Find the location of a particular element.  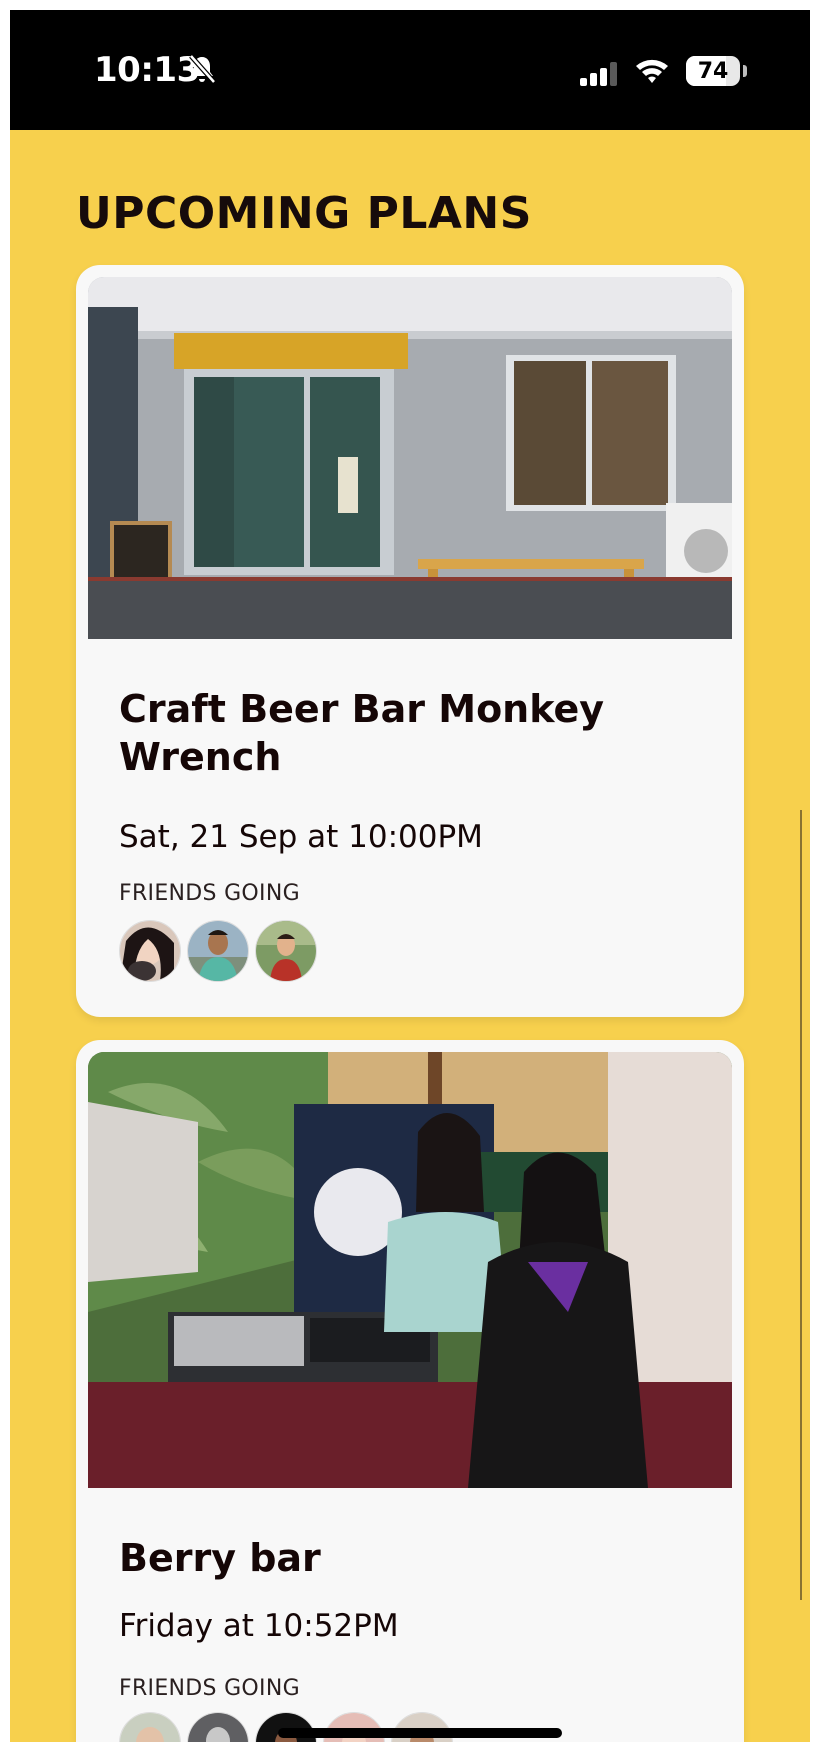

plan-title: Craft Beer Bar Monkey Wrench is located at coordinates (362, 733).